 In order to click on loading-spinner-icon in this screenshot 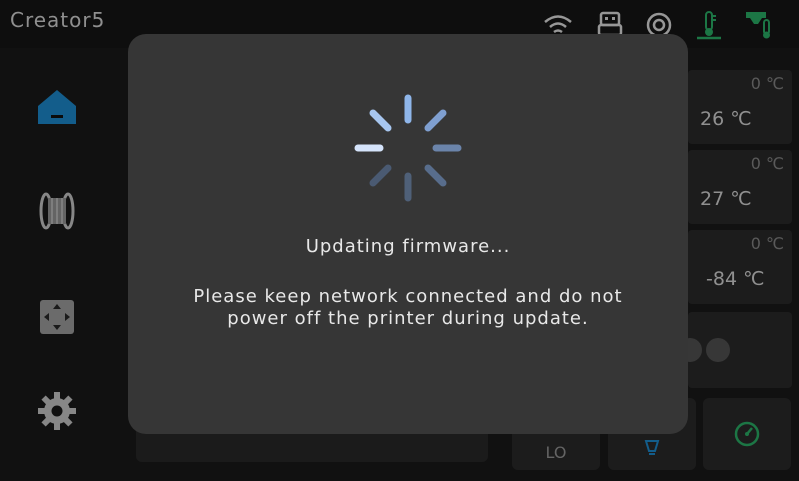, I will do `click(408, 148)`.